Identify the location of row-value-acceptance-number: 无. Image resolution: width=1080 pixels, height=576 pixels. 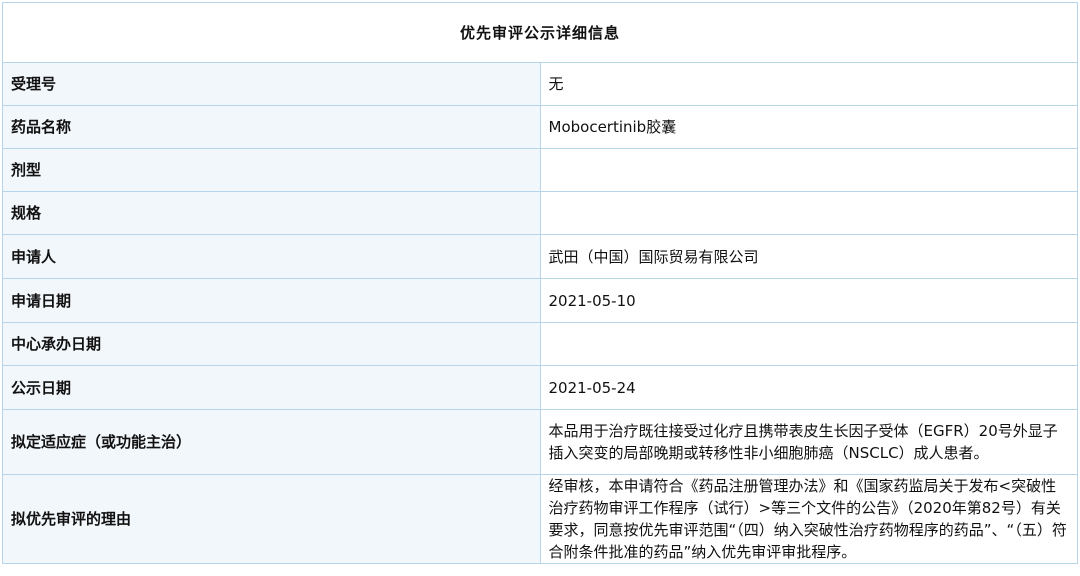
(808, 84).